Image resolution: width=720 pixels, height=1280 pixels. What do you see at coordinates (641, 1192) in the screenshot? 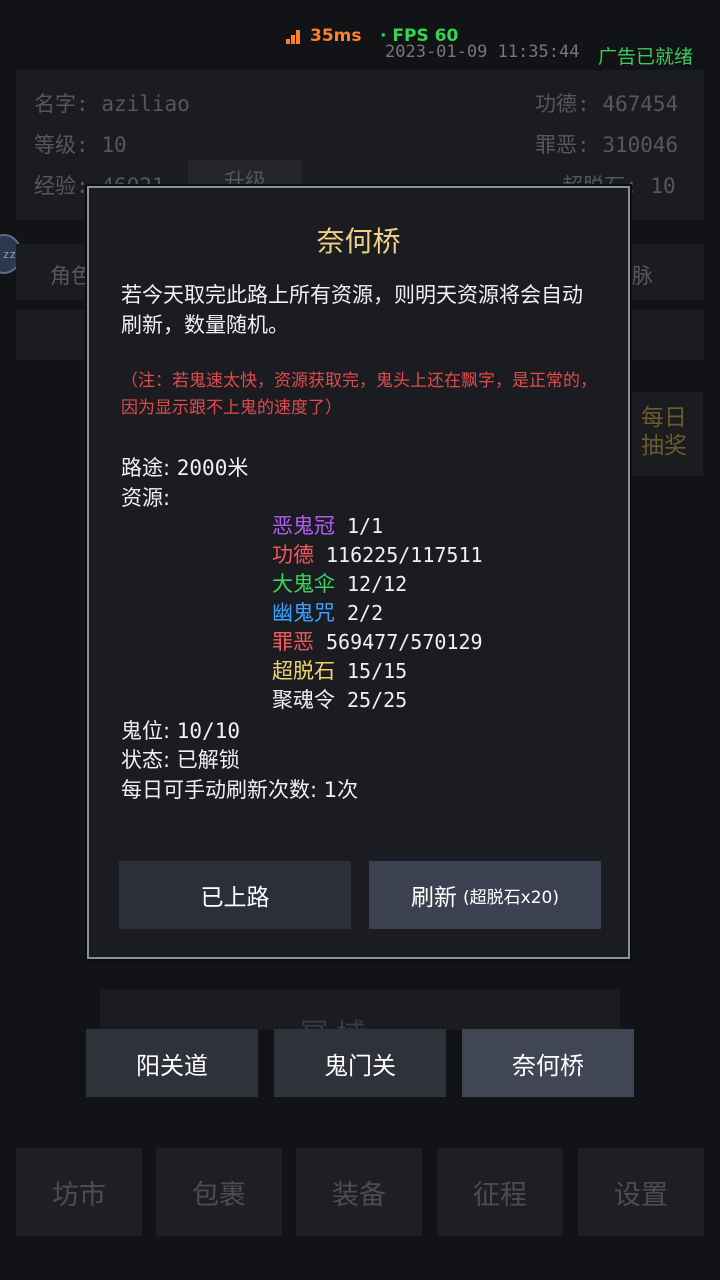
I see `tab-settings: 设置` at bounding box center [641, 1192].